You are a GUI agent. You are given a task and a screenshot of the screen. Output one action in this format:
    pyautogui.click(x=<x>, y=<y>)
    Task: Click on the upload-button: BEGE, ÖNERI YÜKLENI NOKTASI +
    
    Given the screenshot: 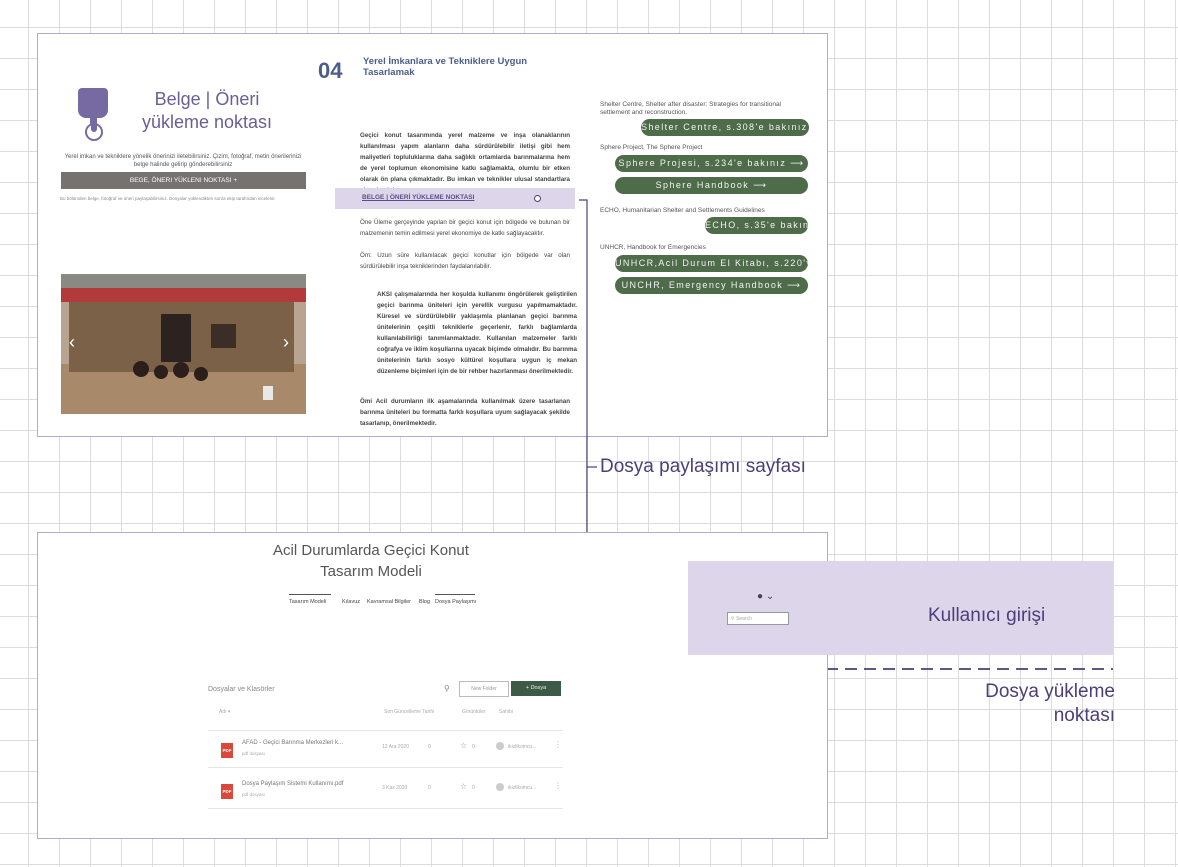 What is the action you would take?
    pyautogui.click(x=183, y=180)
    